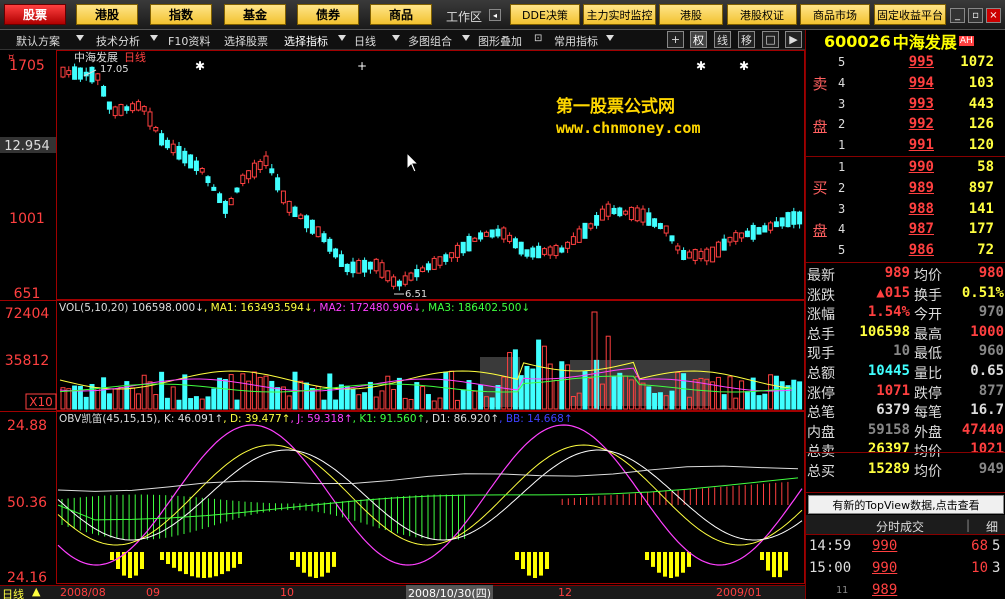 The image size is (1005, 599). I want to click on buy-level-row: 4 987 177, so click(919, 230).